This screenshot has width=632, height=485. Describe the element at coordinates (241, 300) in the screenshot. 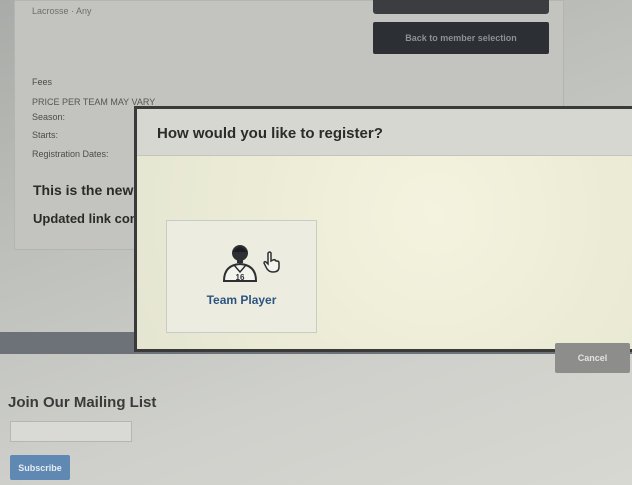

I see `team-player-label: Team Player` at that location.